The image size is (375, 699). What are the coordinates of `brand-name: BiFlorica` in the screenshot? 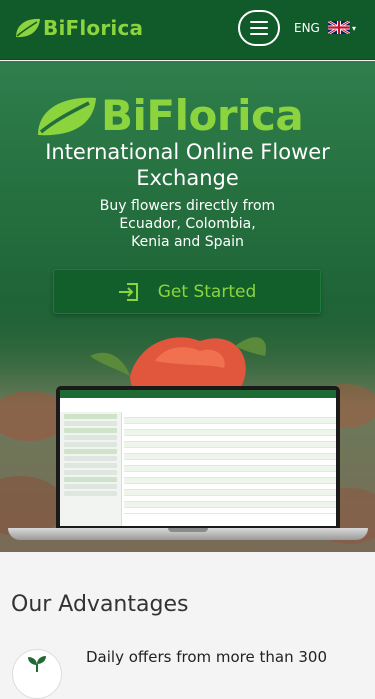 It's located at (93, 28).